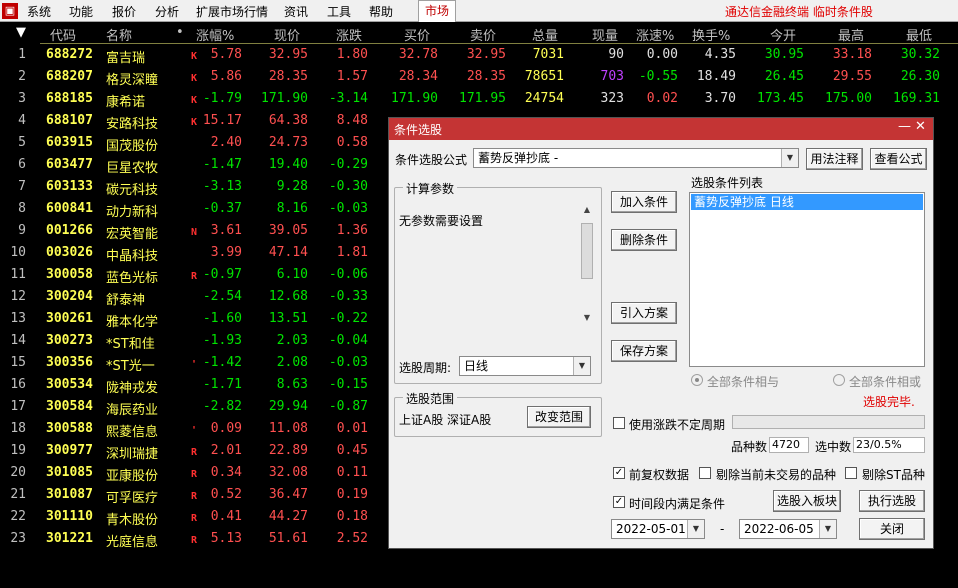 The width and height of the screenshot is (958, 588). What do you see at coordinates (743, 382) in the screenshot?
I see `radio-and-label: 全部条件相与` at bounding box center [743, 382].